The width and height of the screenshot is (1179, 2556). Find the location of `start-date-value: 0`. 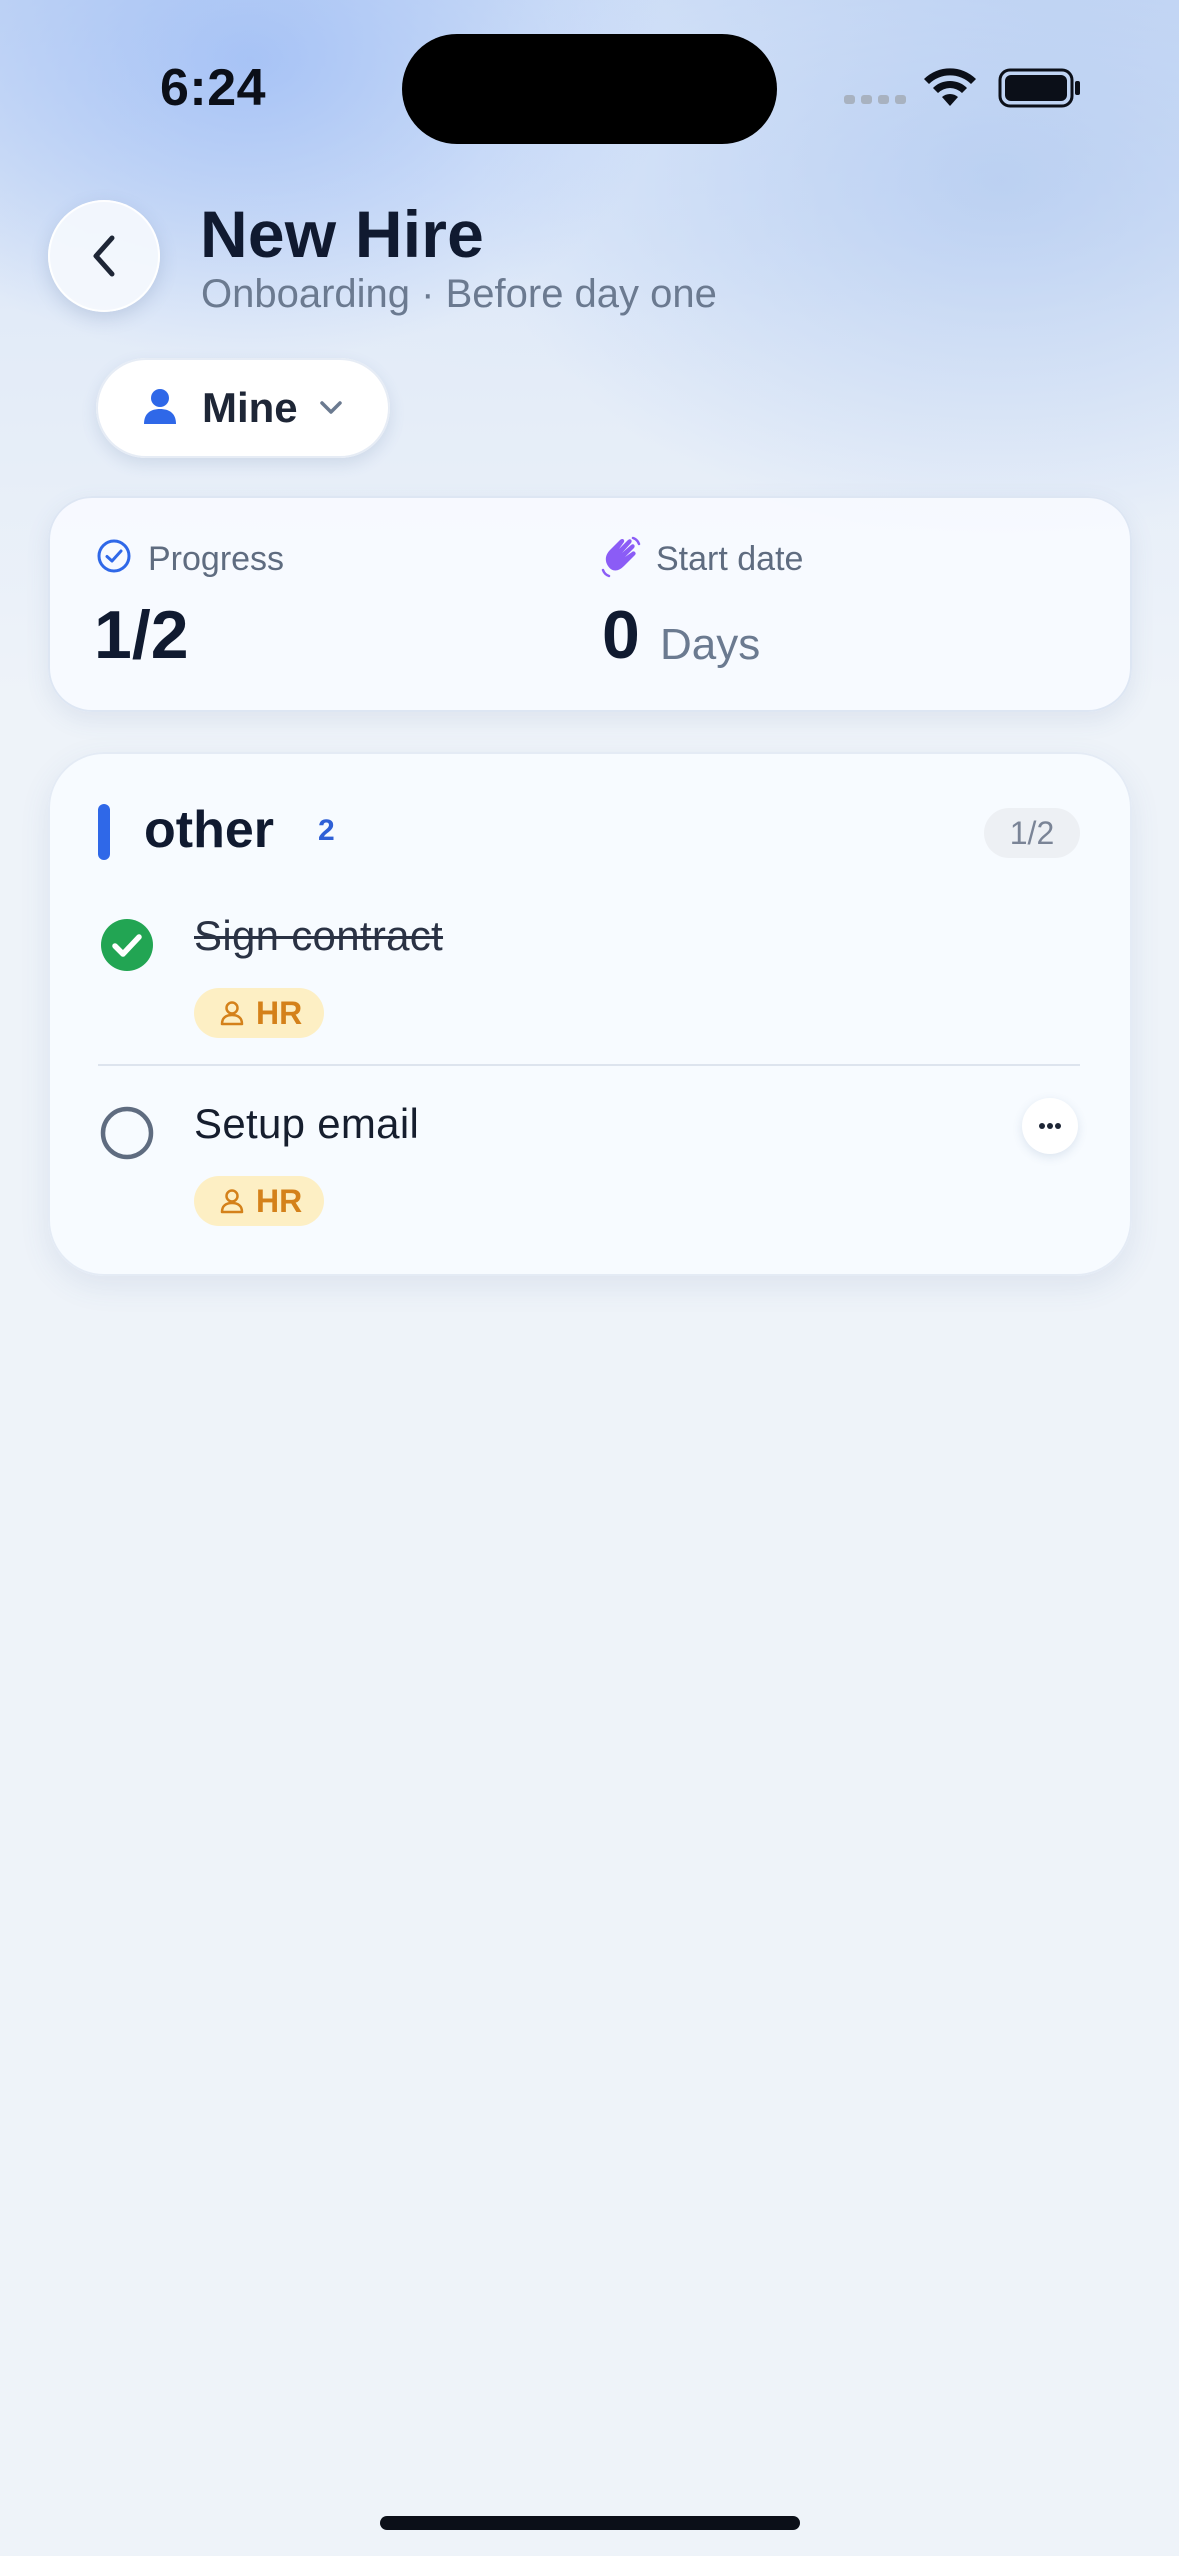

start-date-value: 0 is located at coordinates (621, 635).